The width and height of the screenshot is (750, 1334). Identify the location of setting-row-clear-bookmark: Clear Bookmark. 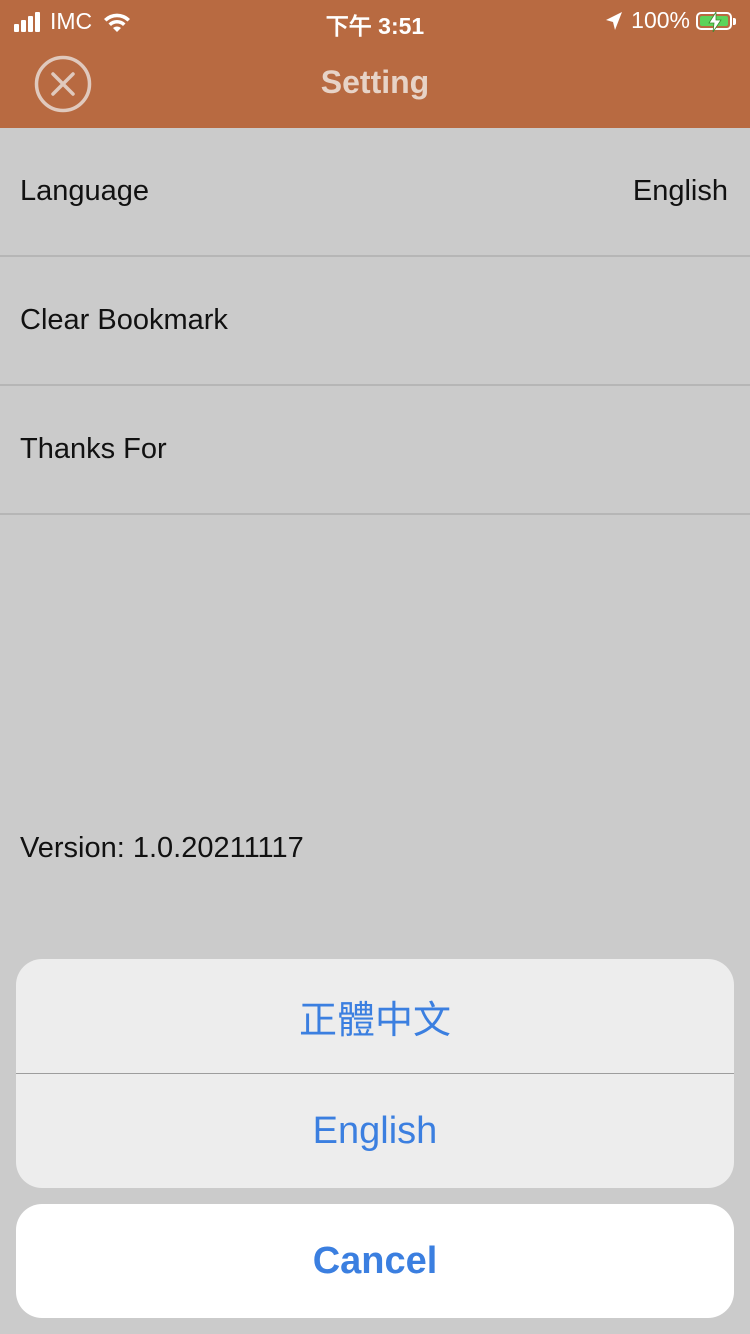
(375, 321).